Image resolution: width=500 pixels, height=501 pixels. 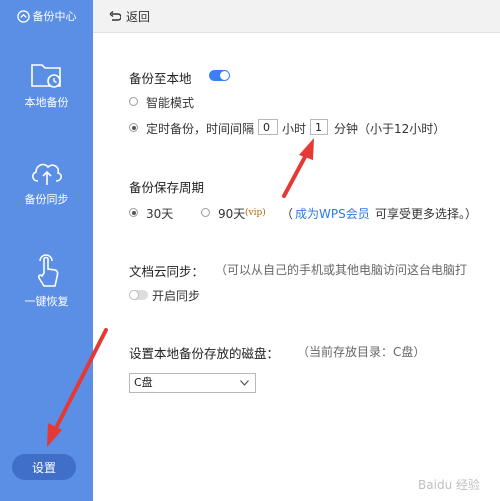 What do you see at coordinates (143, 382) in the screenshot?
I see `disk-select-value: C盘` at bounding box center [143, 382].